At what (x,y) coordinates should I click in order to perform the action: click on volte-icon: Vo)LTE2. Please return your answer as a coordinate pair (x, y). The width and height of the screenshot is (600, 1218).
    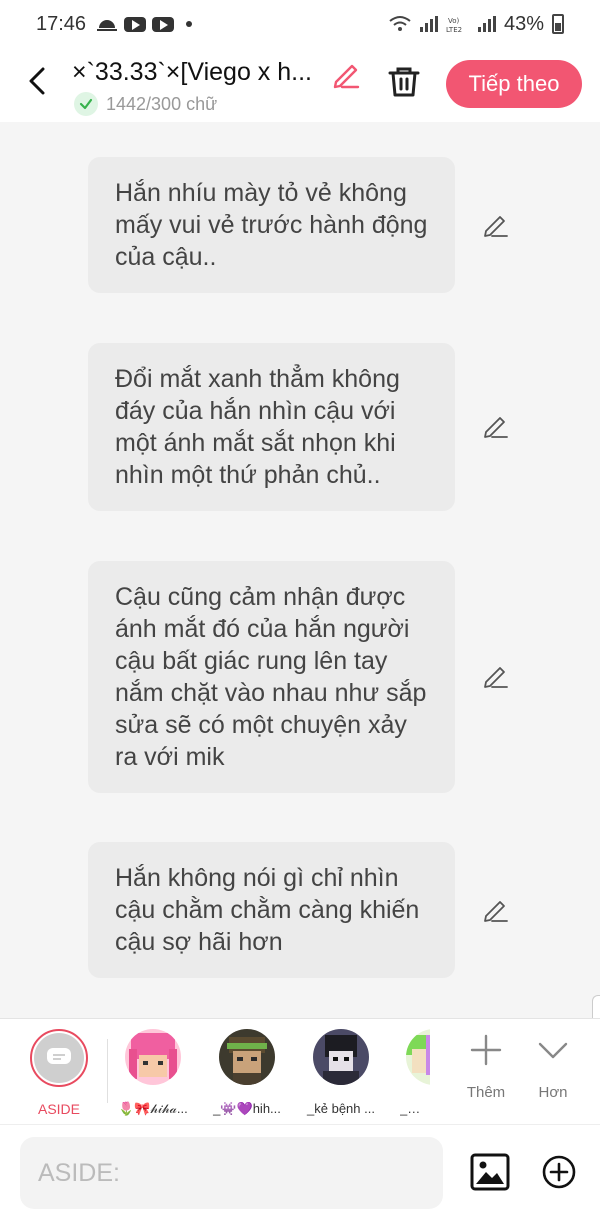
    Looking at the image, I should click on (454, 25).